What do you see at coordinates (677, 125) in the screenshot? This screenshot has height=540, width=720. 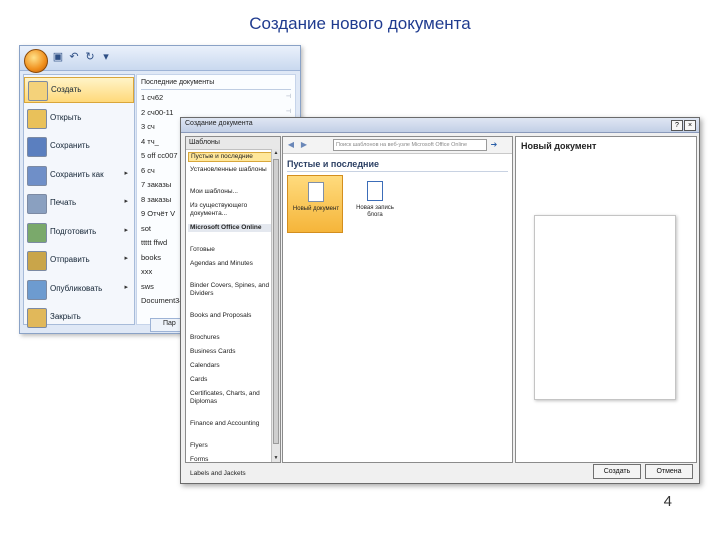 I see `help-button: ?` at bounding box center [677, 125].